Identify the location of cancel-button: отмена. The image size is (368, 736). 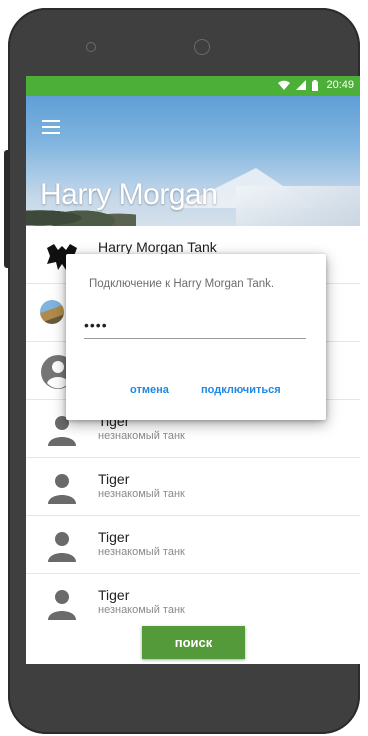
(149, 390).